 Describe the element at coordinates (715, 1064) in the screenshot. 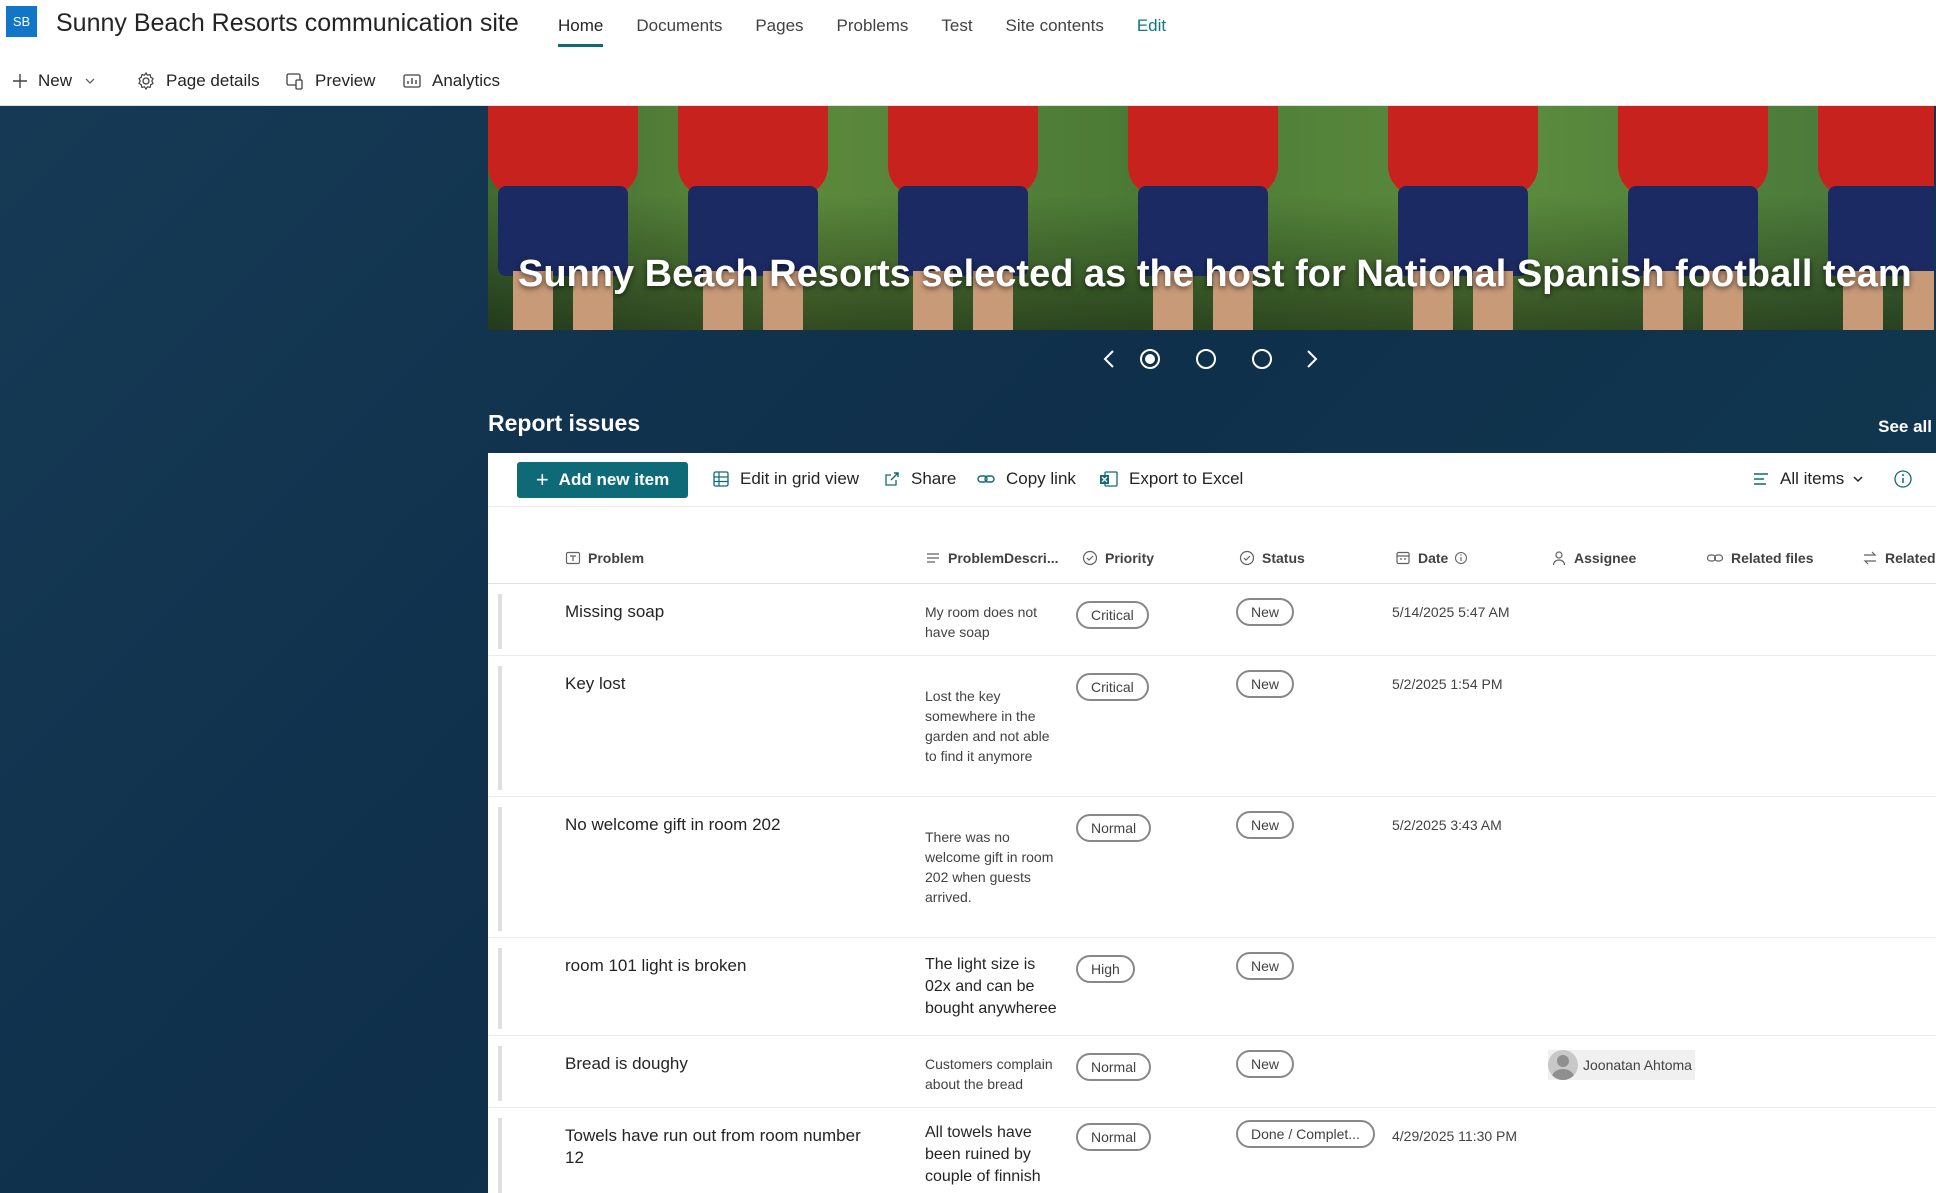

I see `cell-problem: Bread is doughy` at that location.